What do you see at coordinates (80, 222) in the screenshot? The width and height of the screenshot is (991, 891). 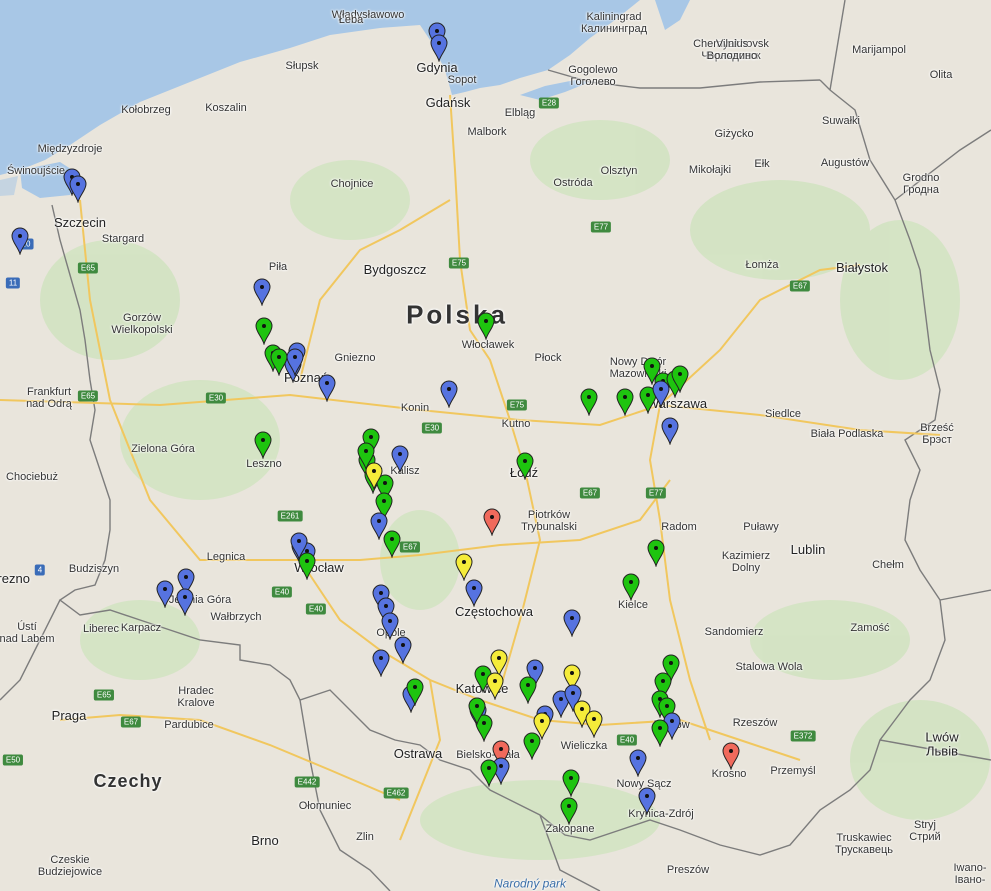 I see `map-label: Szczecin` at bounding box center [80, 222].